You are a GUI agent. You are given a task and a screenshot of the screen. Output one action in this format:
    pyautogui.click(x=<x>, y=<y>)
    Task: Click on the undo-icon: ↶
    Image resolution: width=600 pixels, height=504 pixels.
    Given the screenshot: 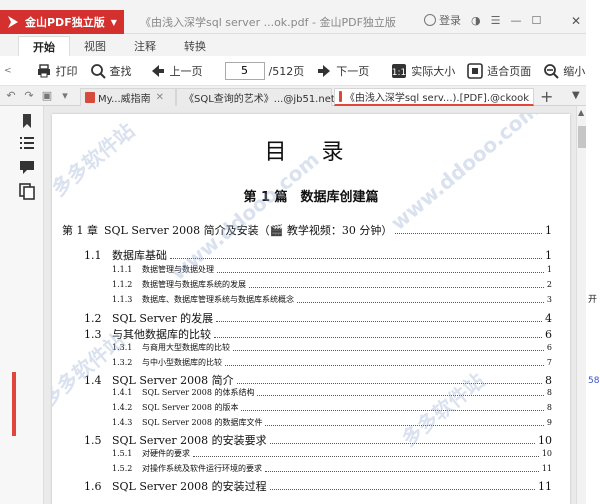 What is the action you would take?
    pyautogui.click(x=11, y=96)
    